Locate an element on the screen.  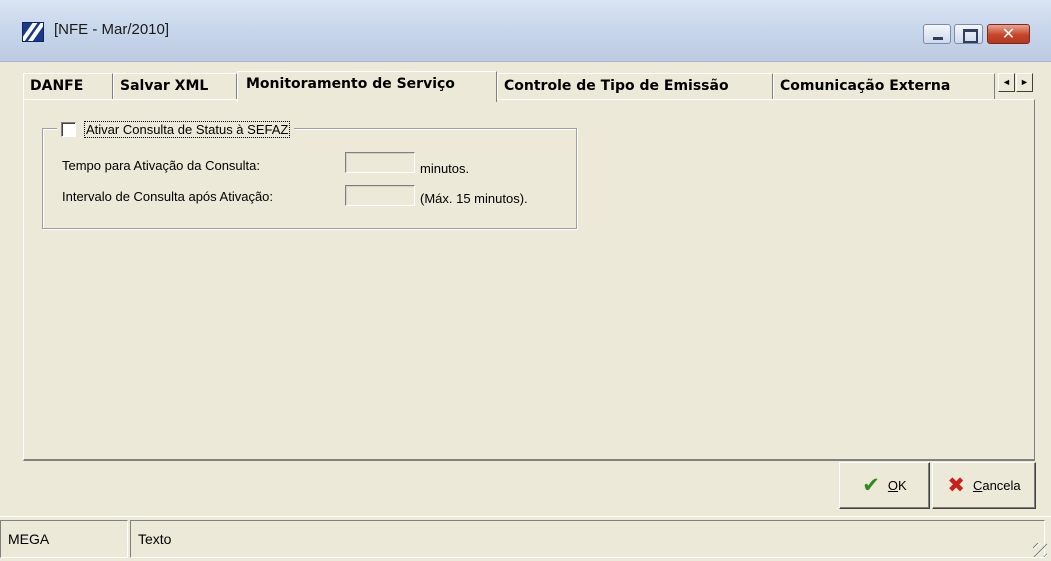
query-interval-unit: (Máx. 15 minutos). is located at coordinates (474, 198).